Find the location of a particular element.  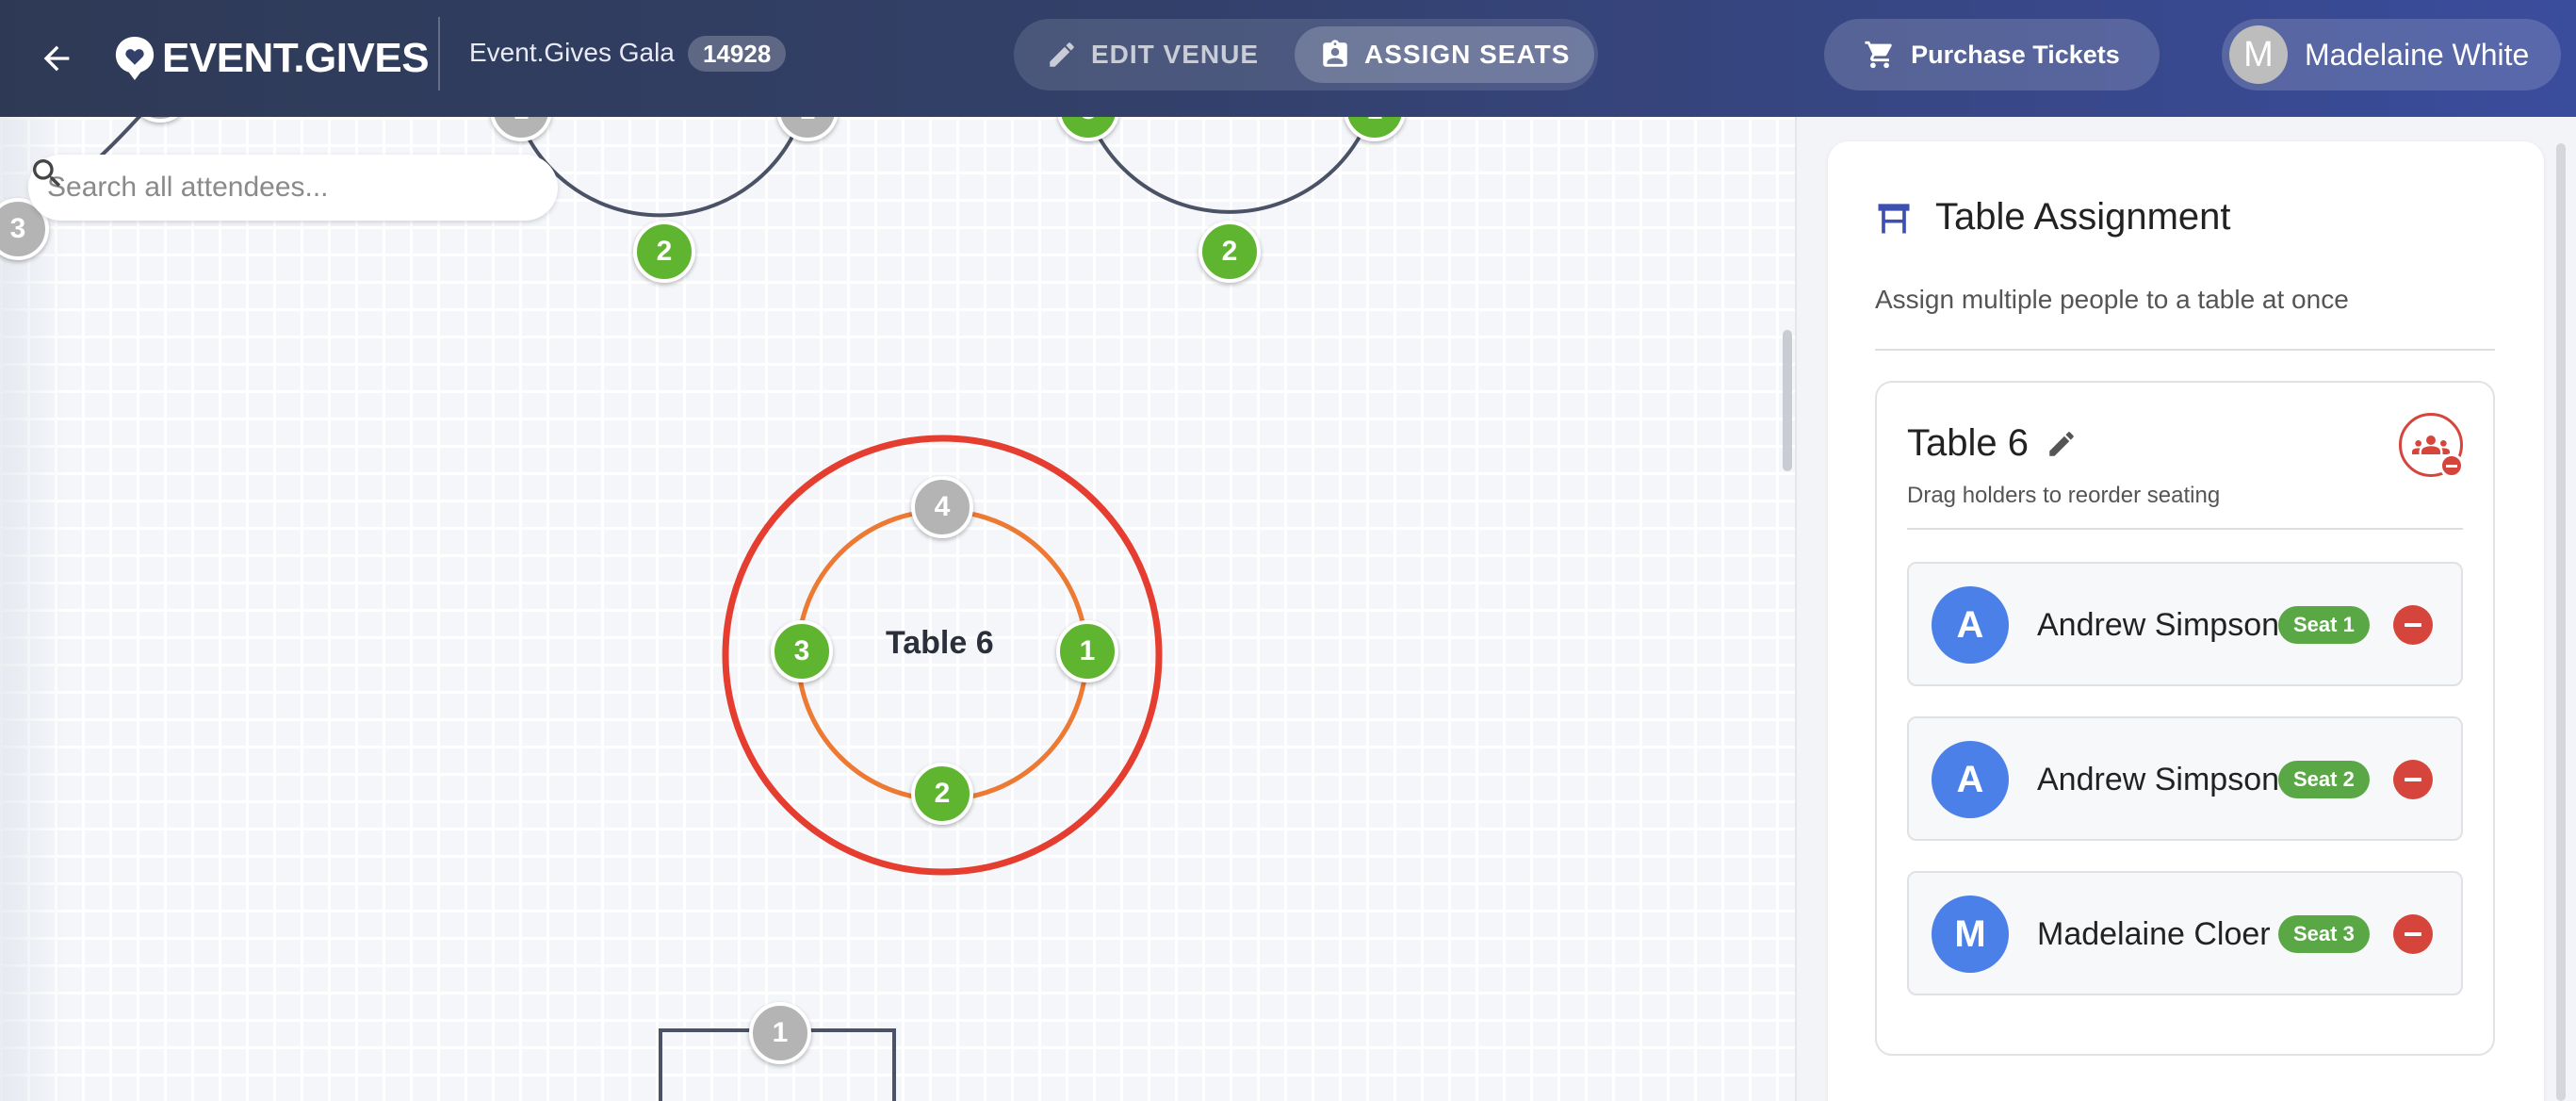

edit-table-name-button is located at coordinates (2062, 444).